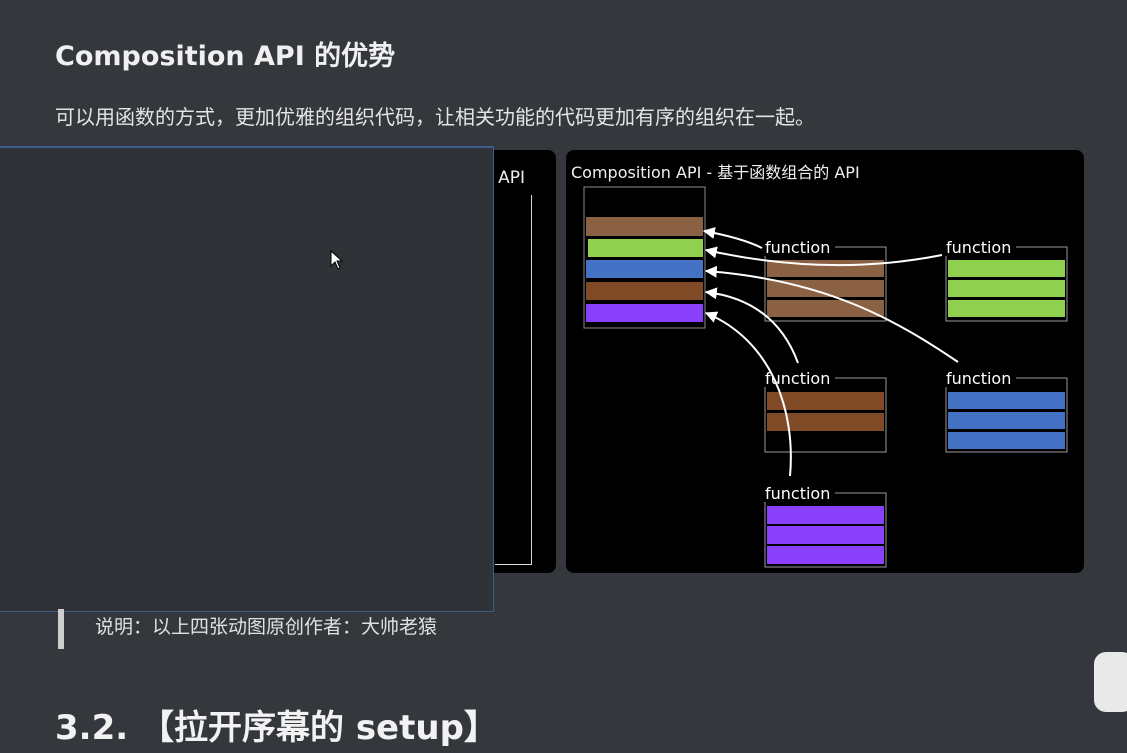 This screenshot has width=1127, height=753. What do you see at coordinates (644, 226) in the screenshot?
I see `component-row-tan` at bounding box center [644, 226].